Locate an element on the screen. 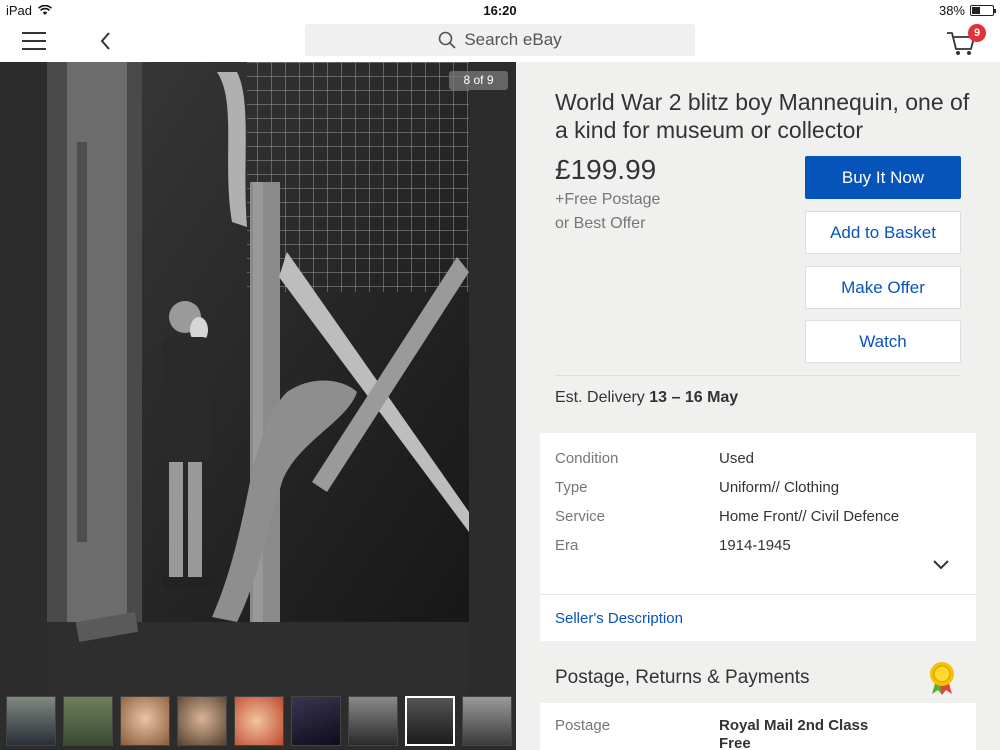 The width and height of the screenshot is (1000, 750). hamburger-menu-icon is located at coordinates (34, 41).